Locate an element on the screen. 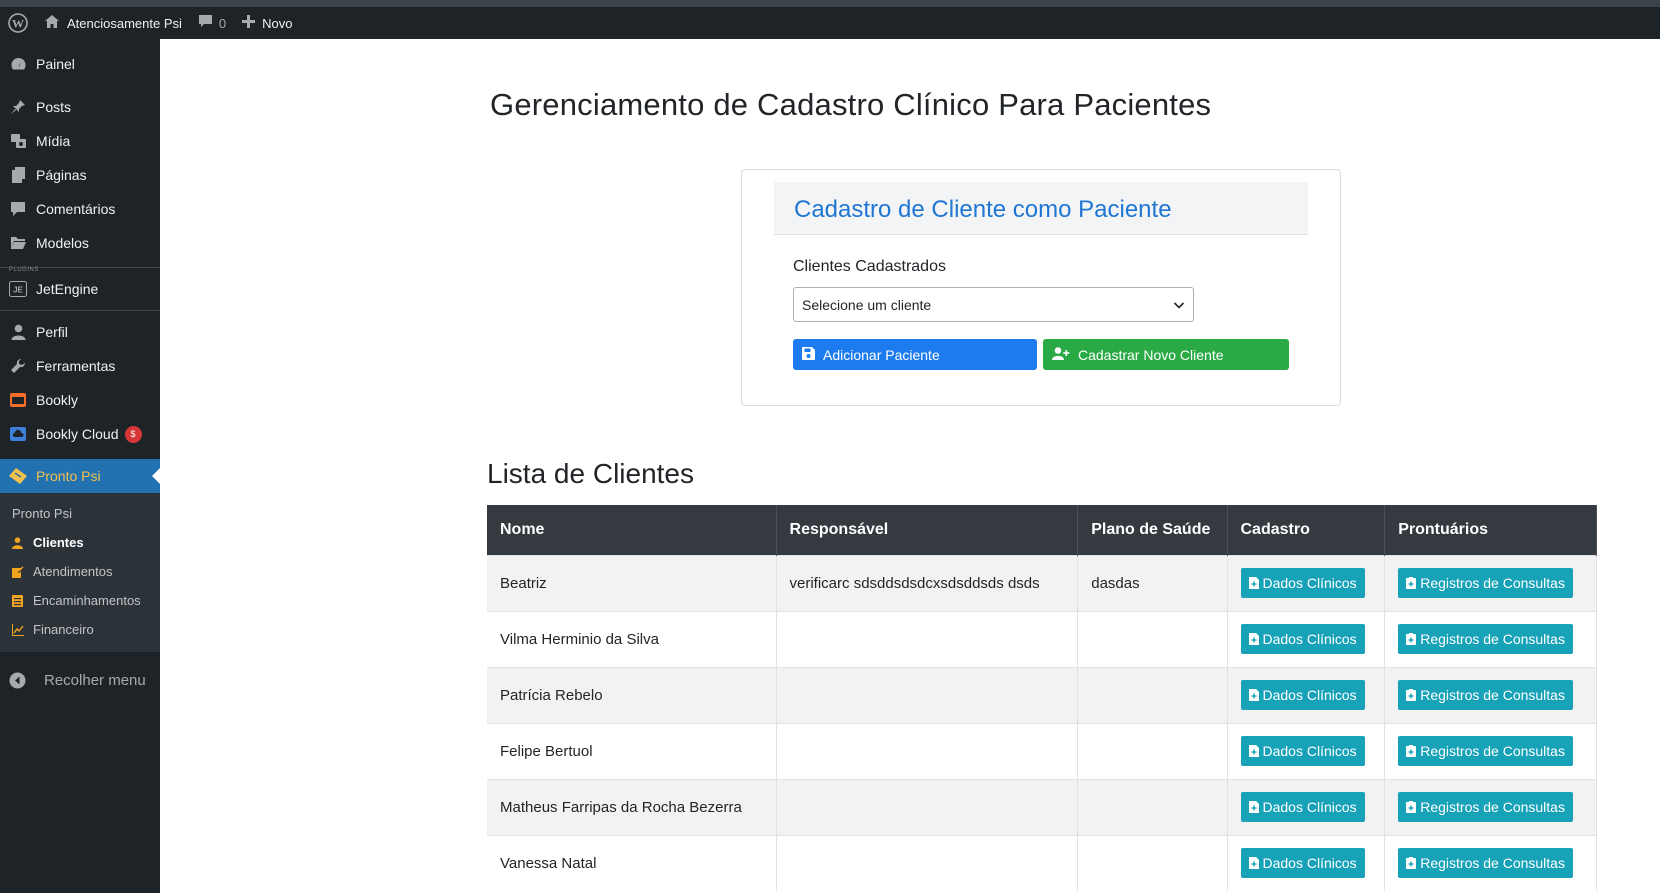 This screenshot has width=1660, height=893. submenu-item-financeiro: Financeiro is located at coordinates (80, 629).